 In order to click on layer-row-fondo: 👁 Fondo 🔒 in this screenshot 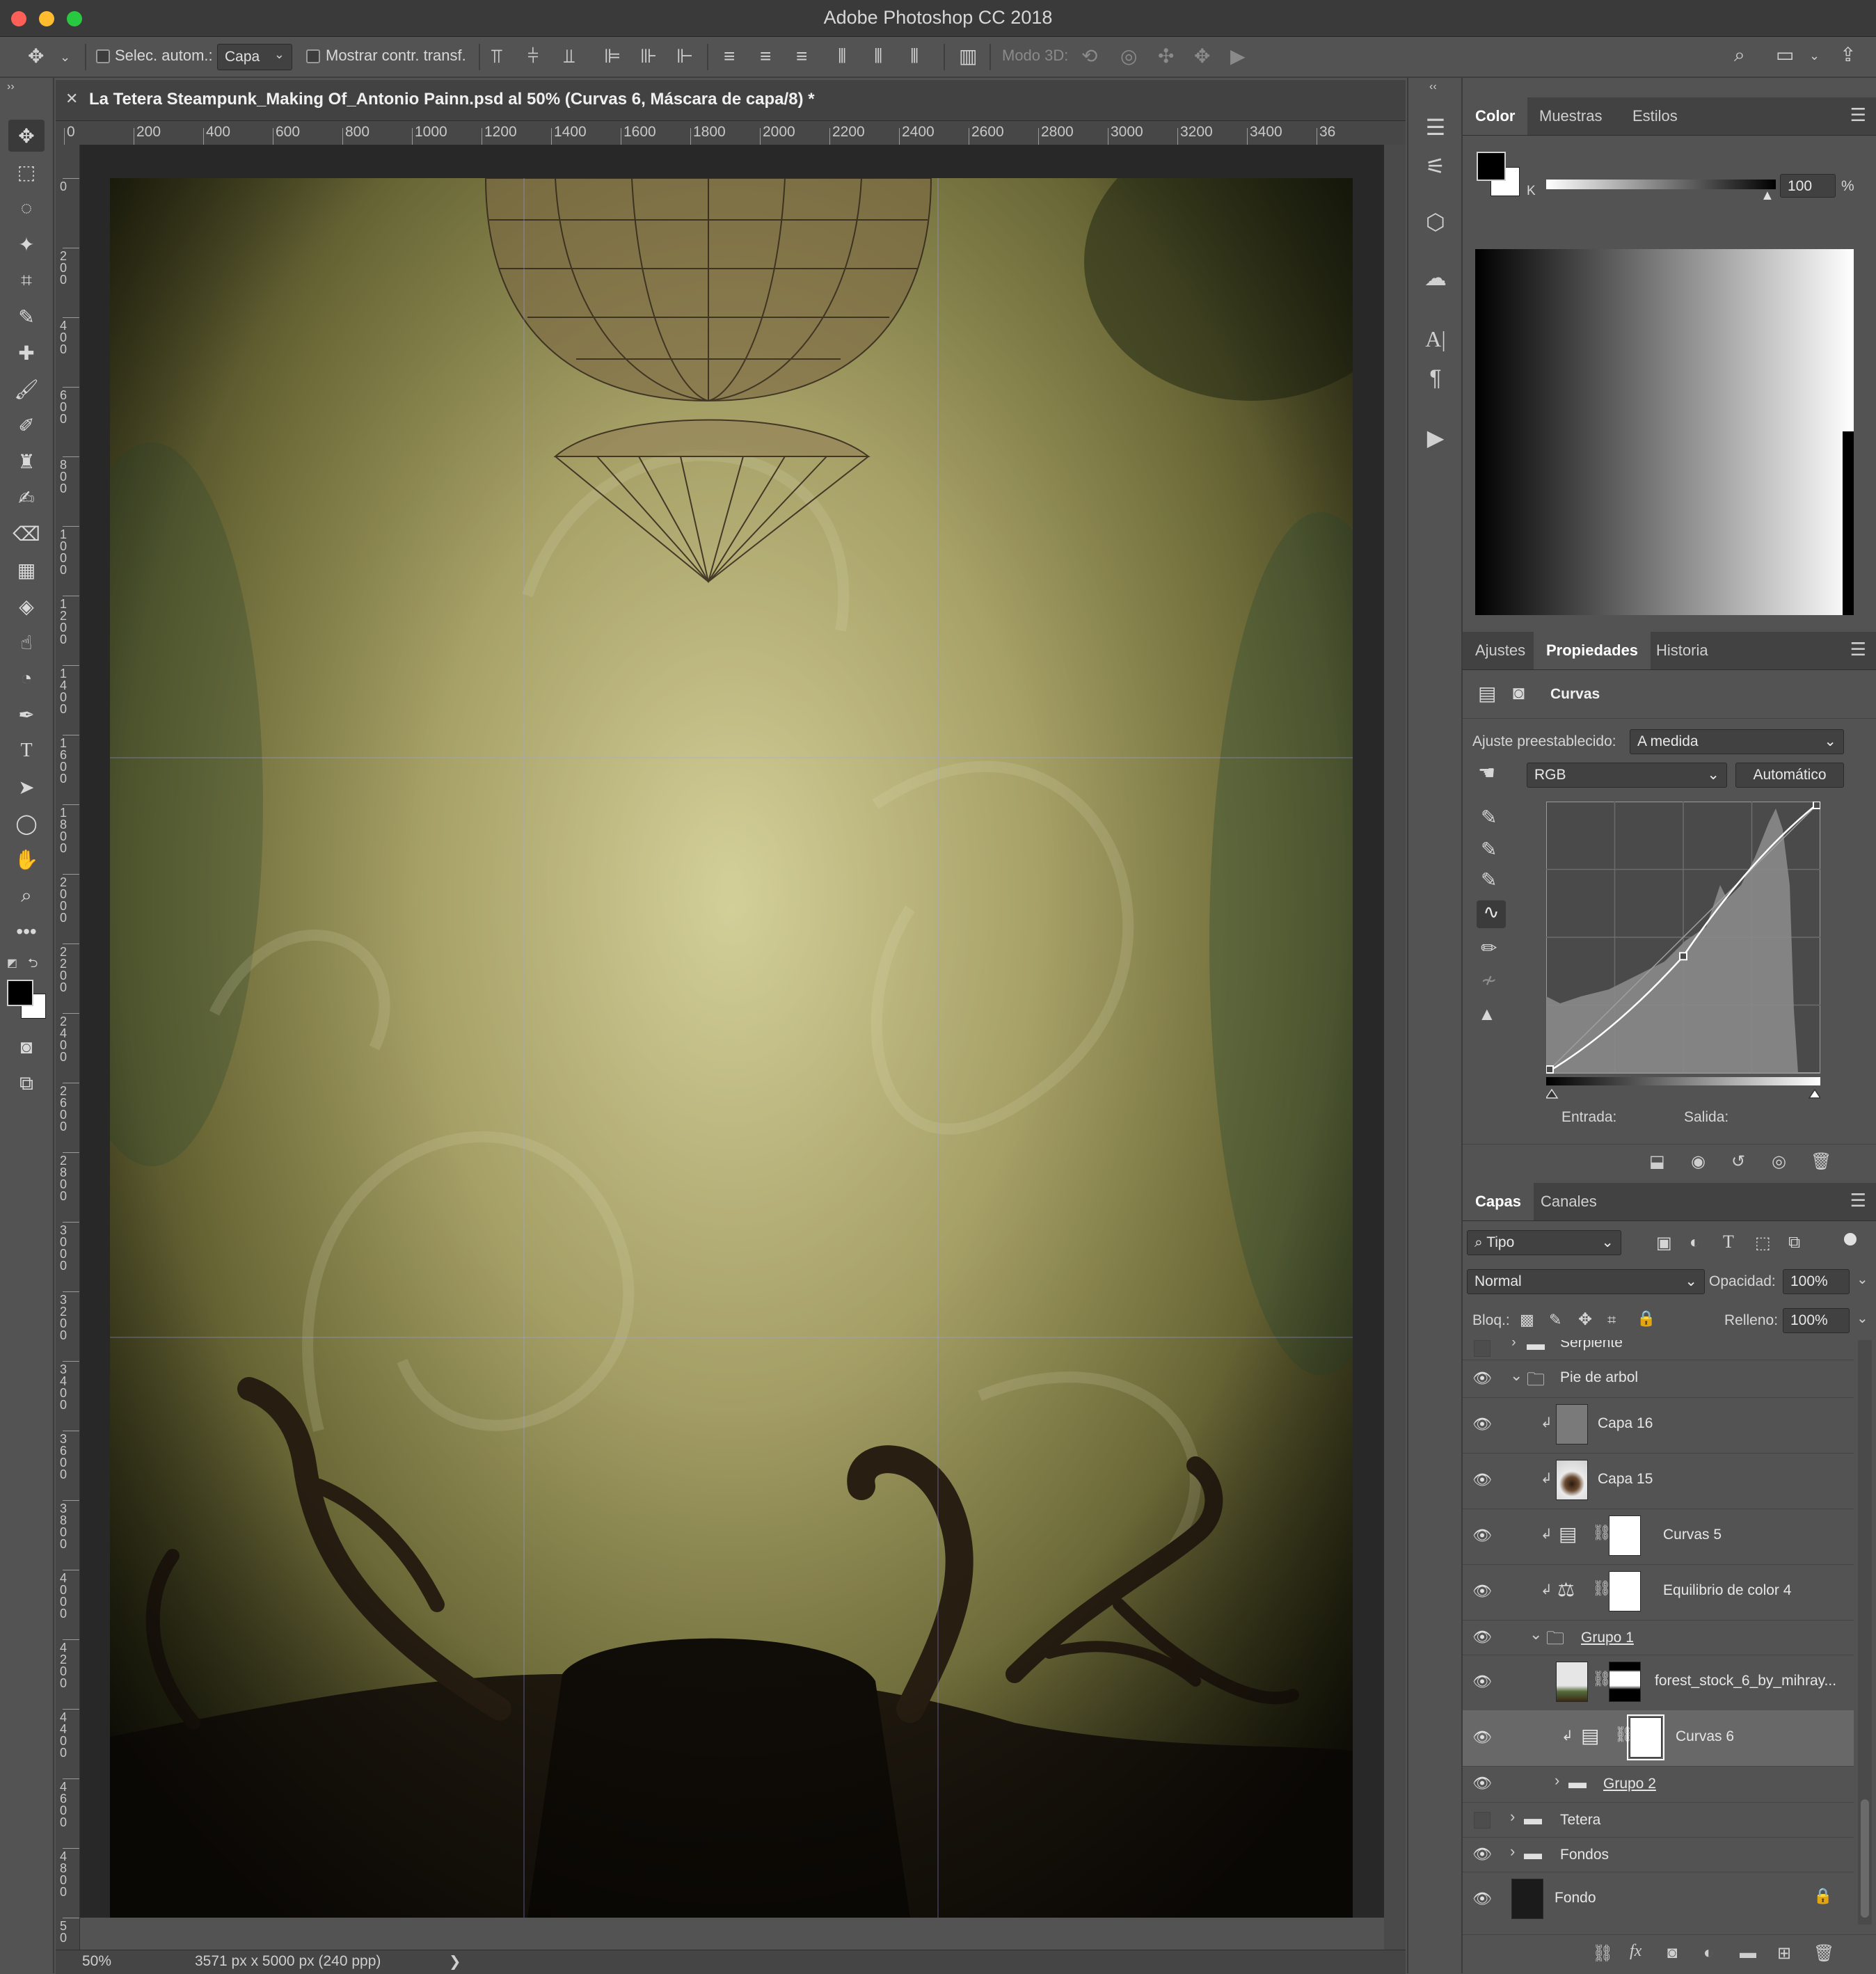, I will do `click(1659, 1898)`.